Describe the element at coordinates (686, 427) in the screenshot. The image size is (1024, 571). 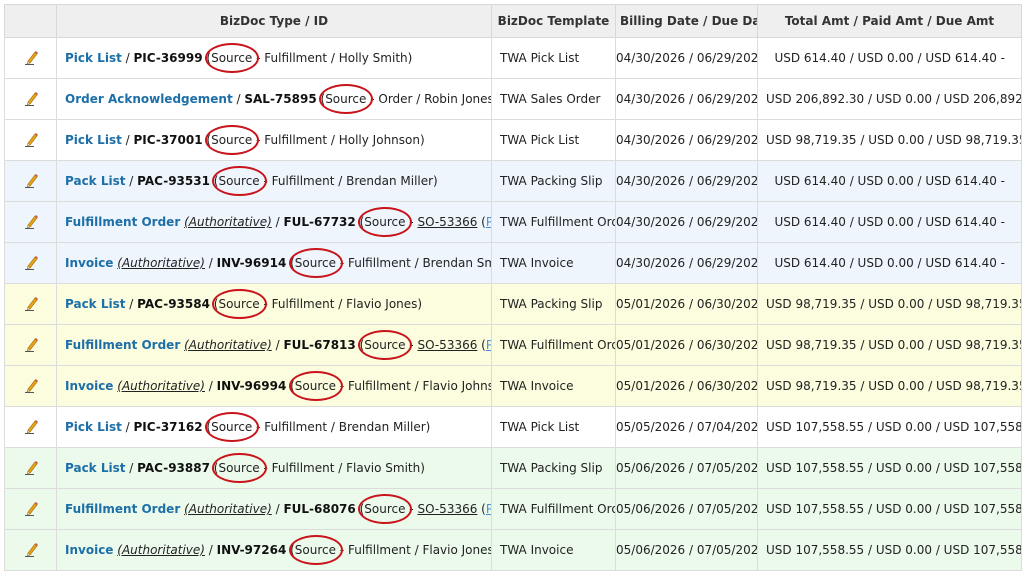
I see `dates-cell: 05/05/2026 / 07/04/2026` at that location.